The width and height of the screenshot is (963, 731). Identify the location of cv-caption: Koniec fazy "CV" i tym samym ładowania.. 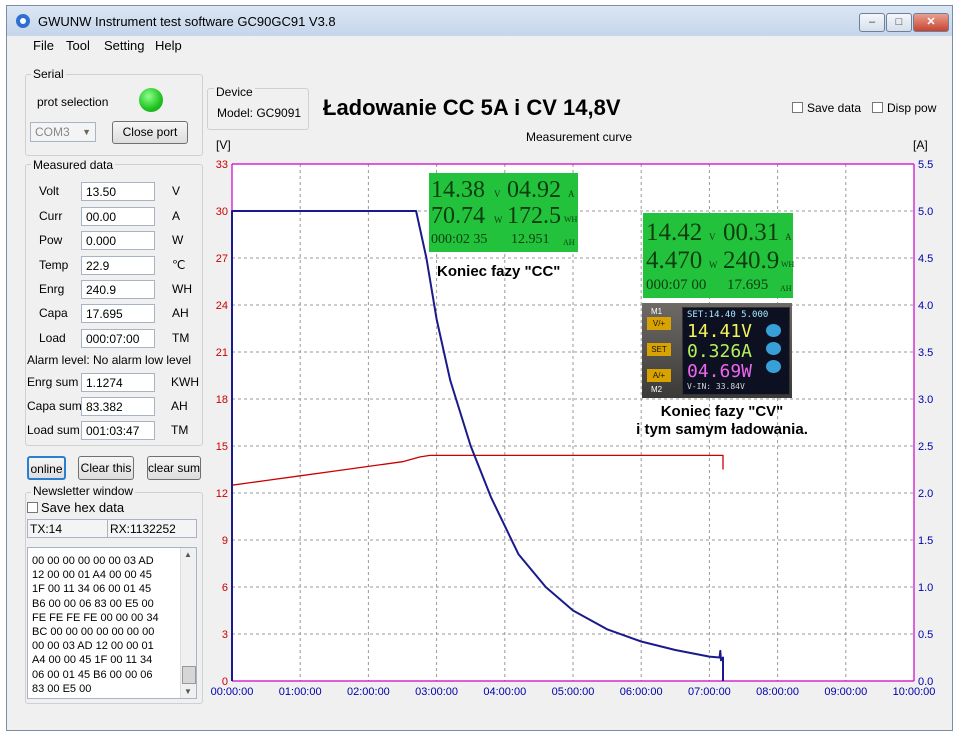
(722, 421).